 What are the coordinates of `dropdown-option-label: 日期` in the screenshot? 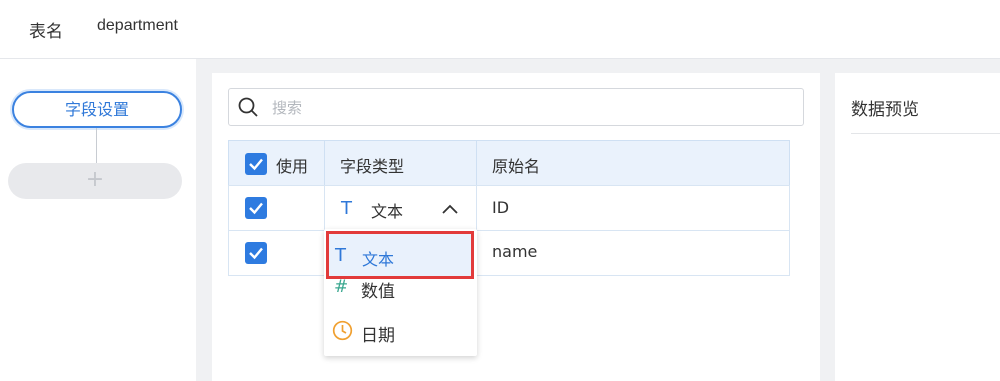 It's located at (378, 336).